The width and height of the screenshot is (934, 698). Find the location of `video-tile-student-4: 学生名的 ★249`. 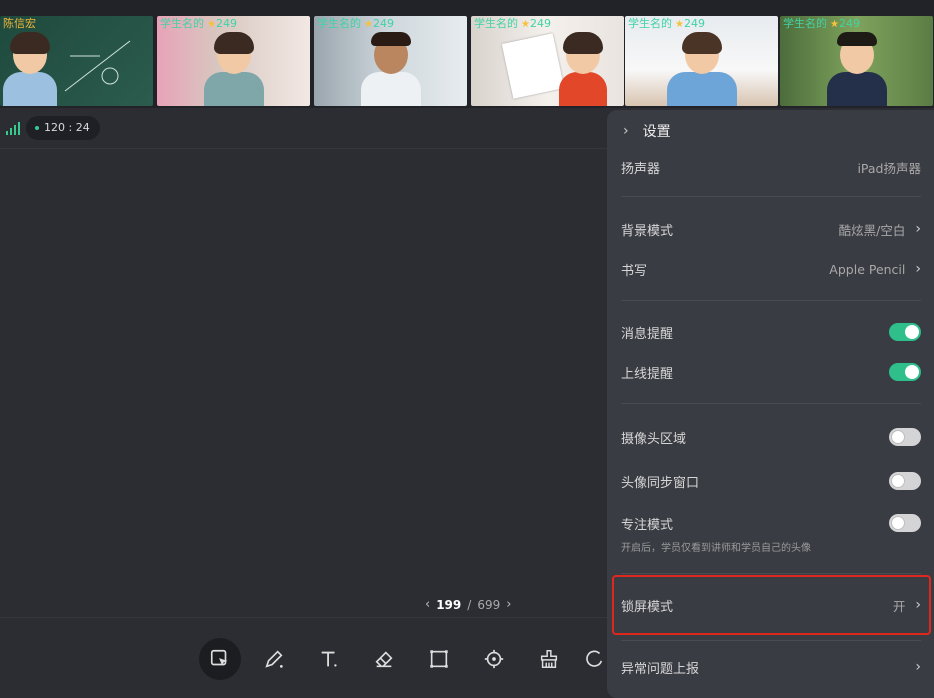

video-tile-student-4: 学生名的 ★249 is located at coordinates (701, 61).